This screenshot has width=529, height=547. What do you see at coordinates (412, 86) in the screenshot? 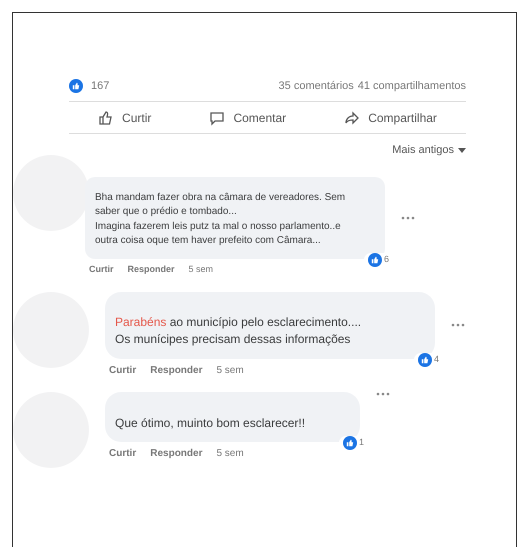
I see `share-count: 41 compartilhamentos` at bounding box center [412, 86].